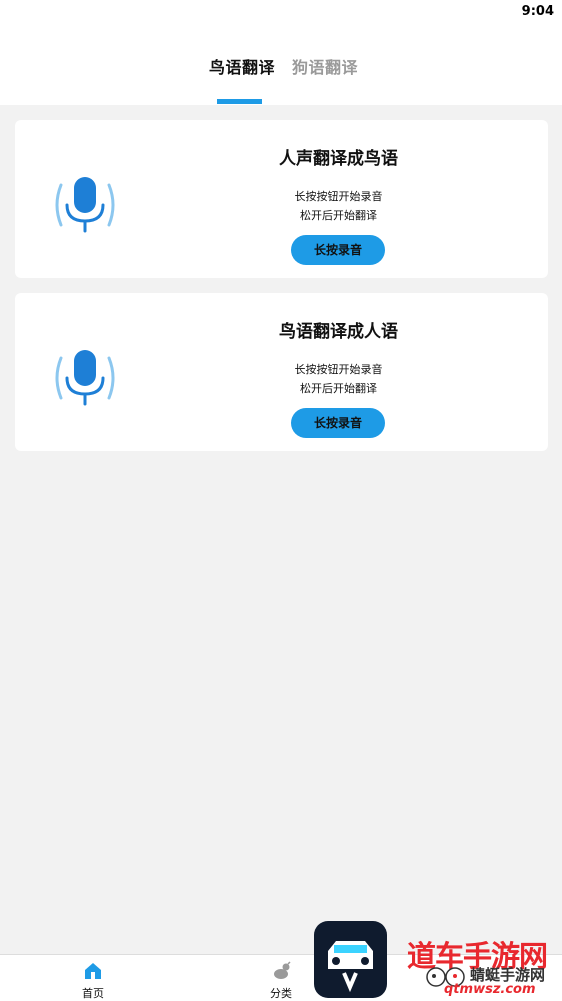 This screenshot has width=562, height=1001. What do you see at coordinates (325, 66) in the screenshot?
I see `tab-dog-translate: 狗语翻译` at bounding box center [325, 66].